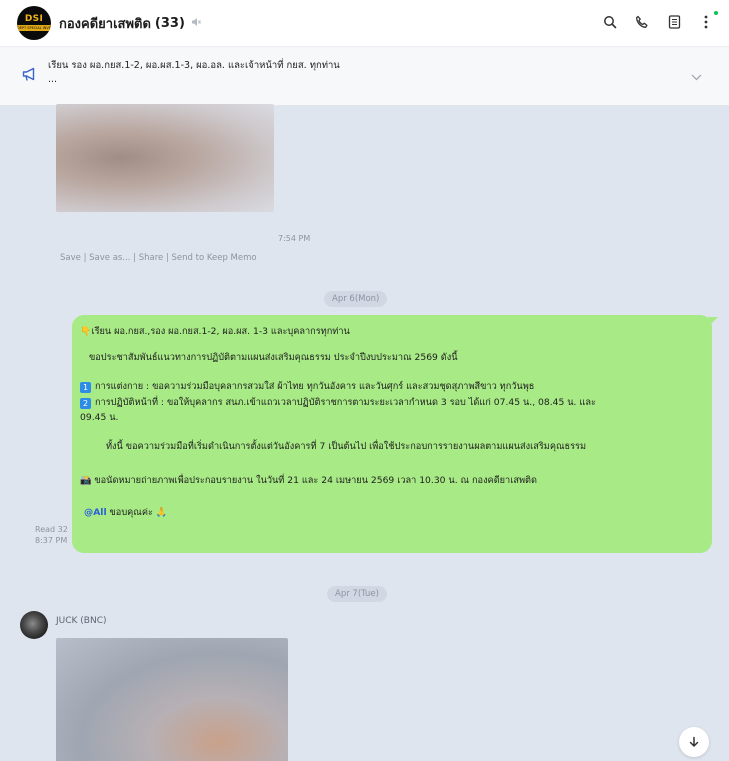  What do you see at coordinates (34, 19) in the screenshot?
I see `avatar-logo-text: DSI` at bounding box center [34, 19].